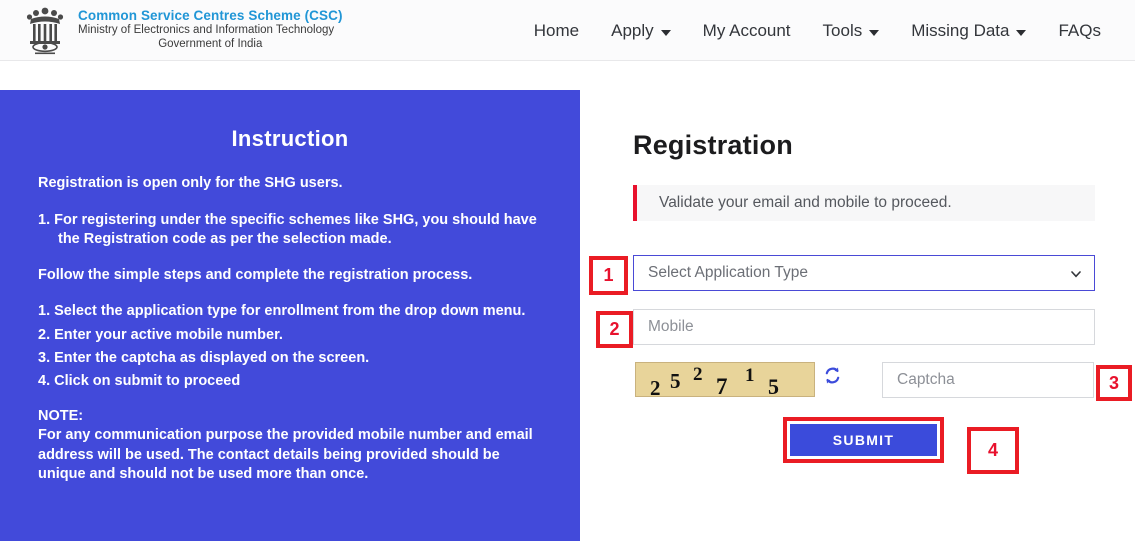 This screenshot has height=541, width=1135. Describe the element at coordinates (713, 145) in the screenshot. I see `page-title: Registration` at that location.